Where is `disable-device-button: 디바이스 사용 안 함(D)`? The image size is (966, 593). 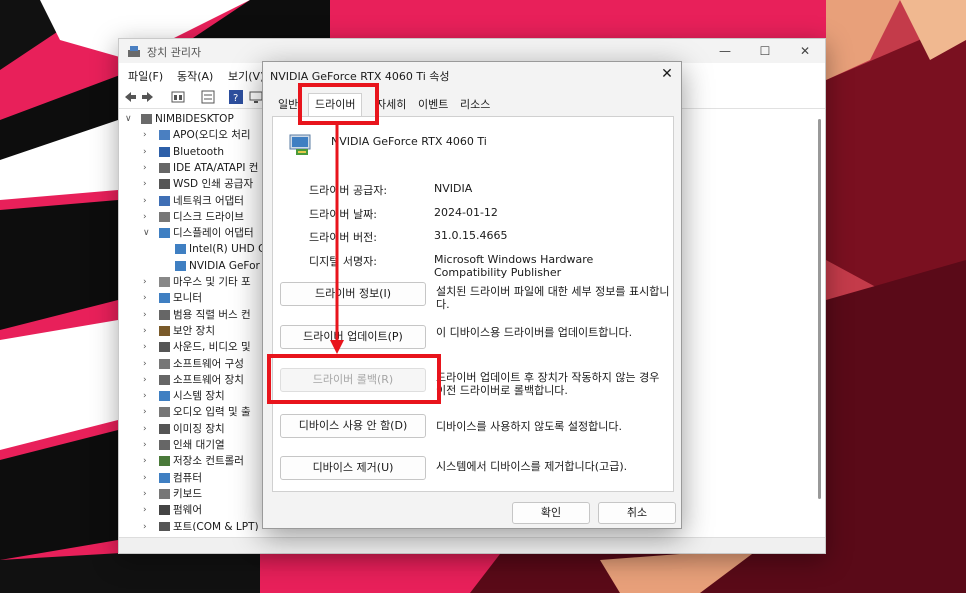
disable-device-button: 디바이스 사용 안 함(D) is located at coordinates (353, 426).